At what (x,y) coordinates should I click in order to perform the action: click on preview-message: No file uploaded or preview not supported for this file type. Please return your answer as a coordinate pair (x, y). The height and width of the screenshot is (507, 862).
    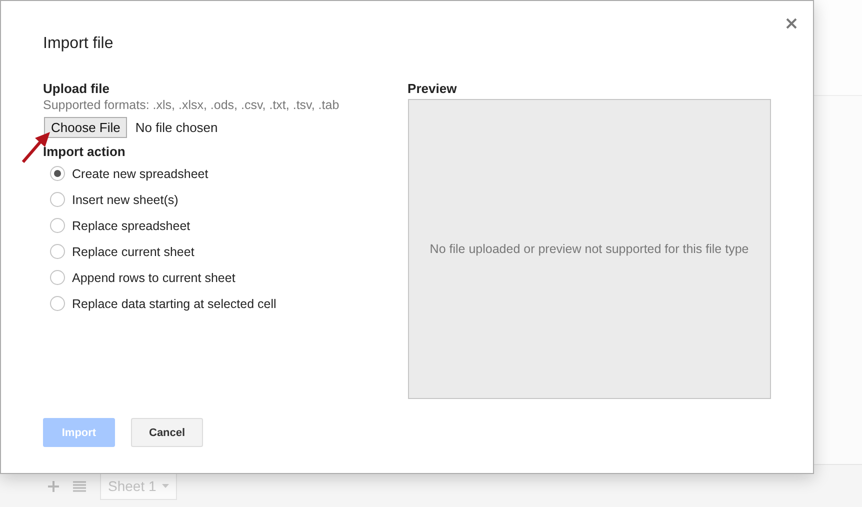
    Looking at the image, I should click on (589, 249).